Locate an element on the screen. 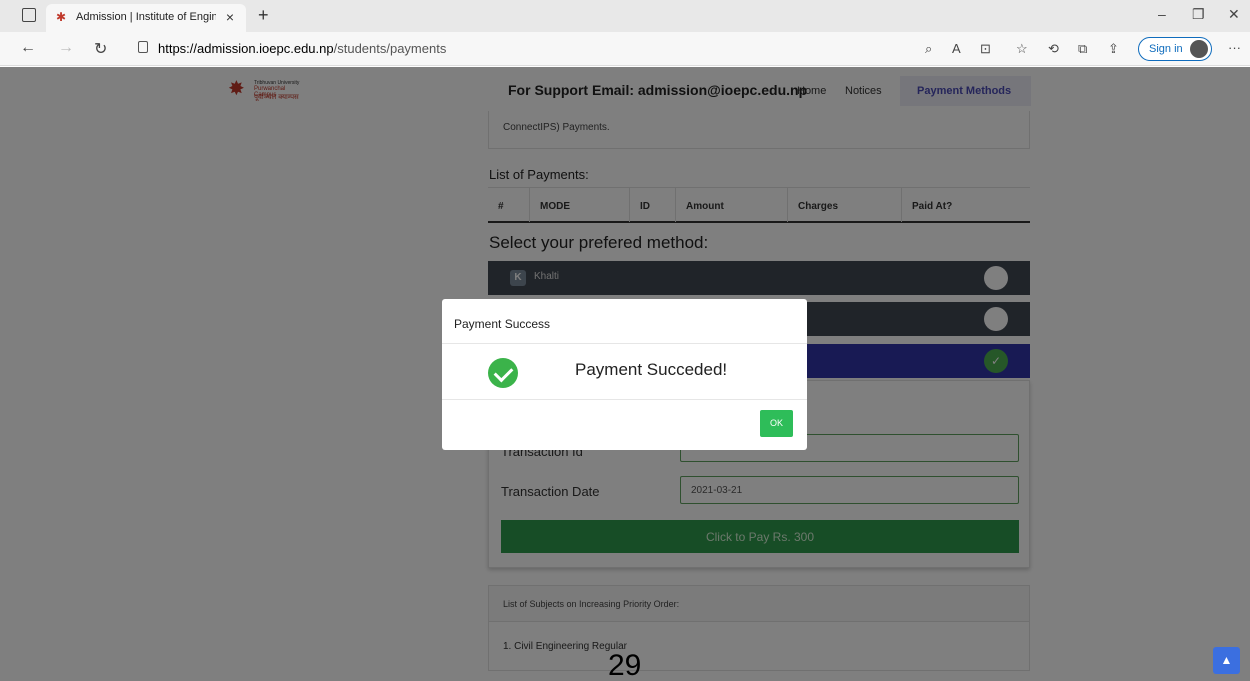  sign-in-button: Sign in is located at coordinates (1175, 49).